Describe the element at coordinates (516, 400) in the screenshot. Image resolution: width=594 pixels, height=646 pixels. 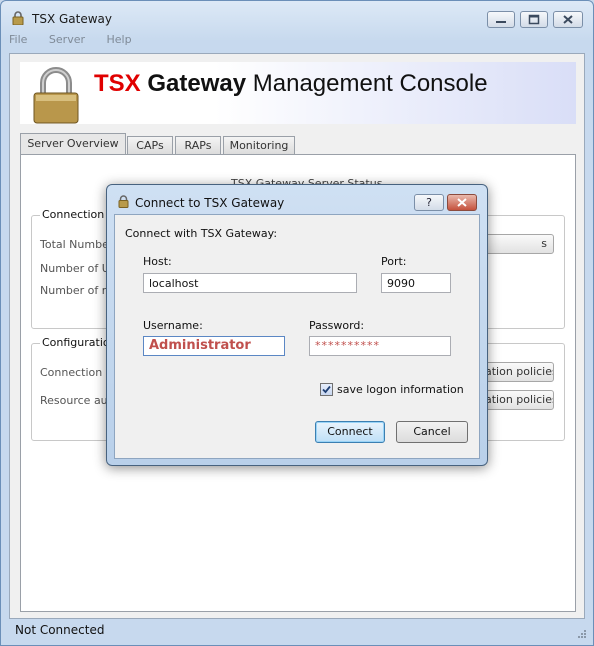
I see `resource-authorization-policies-button: ation policies` at that location.